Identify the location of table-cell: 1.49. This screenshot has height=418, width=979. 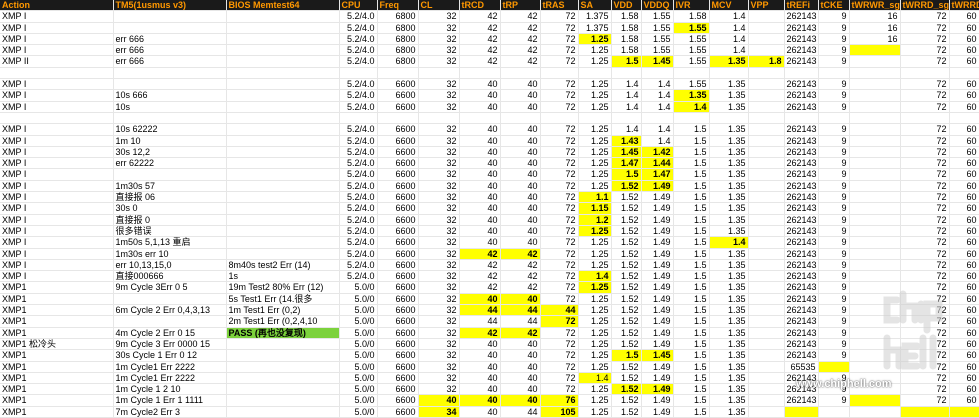
(657, 344).